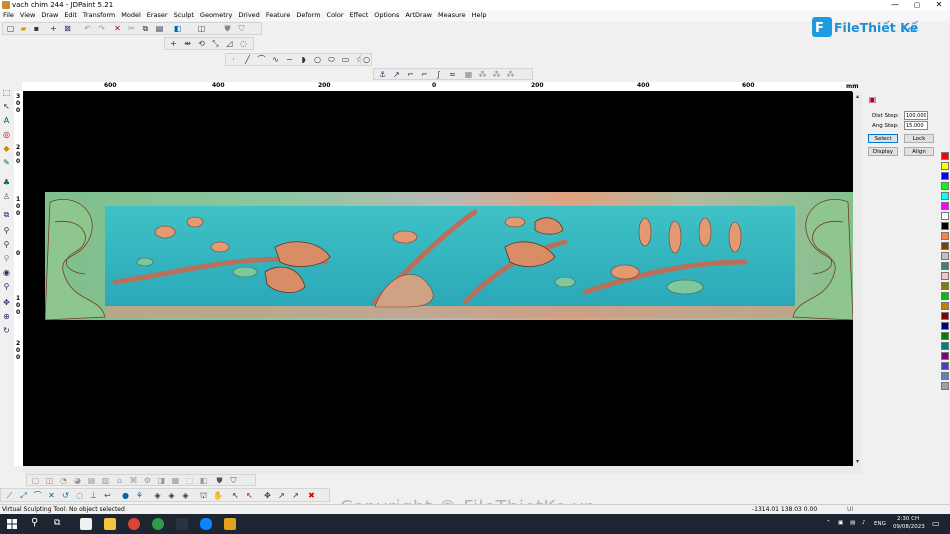  I want to click on rectangle-icon: ▭, so click(345, 59).